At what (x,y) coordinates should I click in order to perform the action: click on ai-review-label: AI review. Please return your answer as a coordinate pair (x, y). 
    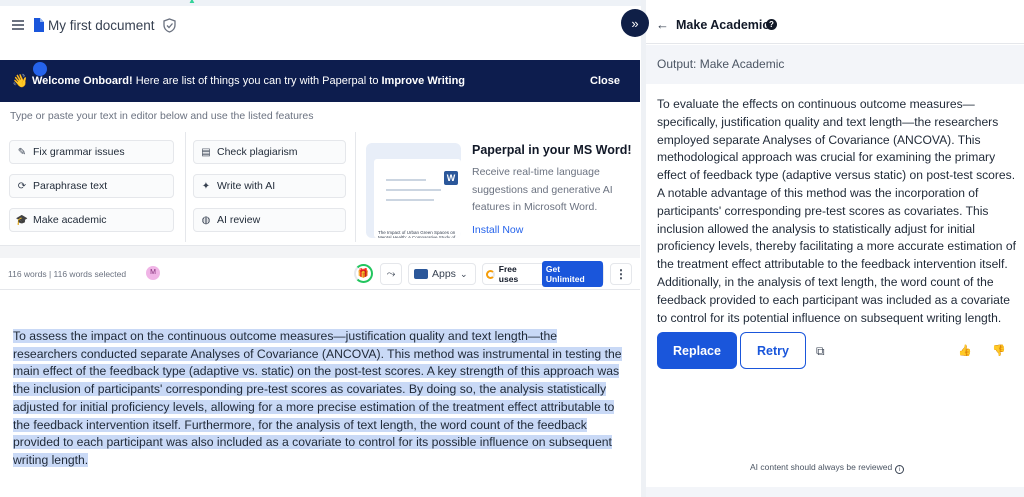
    Looking at the image, I should click on (239, 220).